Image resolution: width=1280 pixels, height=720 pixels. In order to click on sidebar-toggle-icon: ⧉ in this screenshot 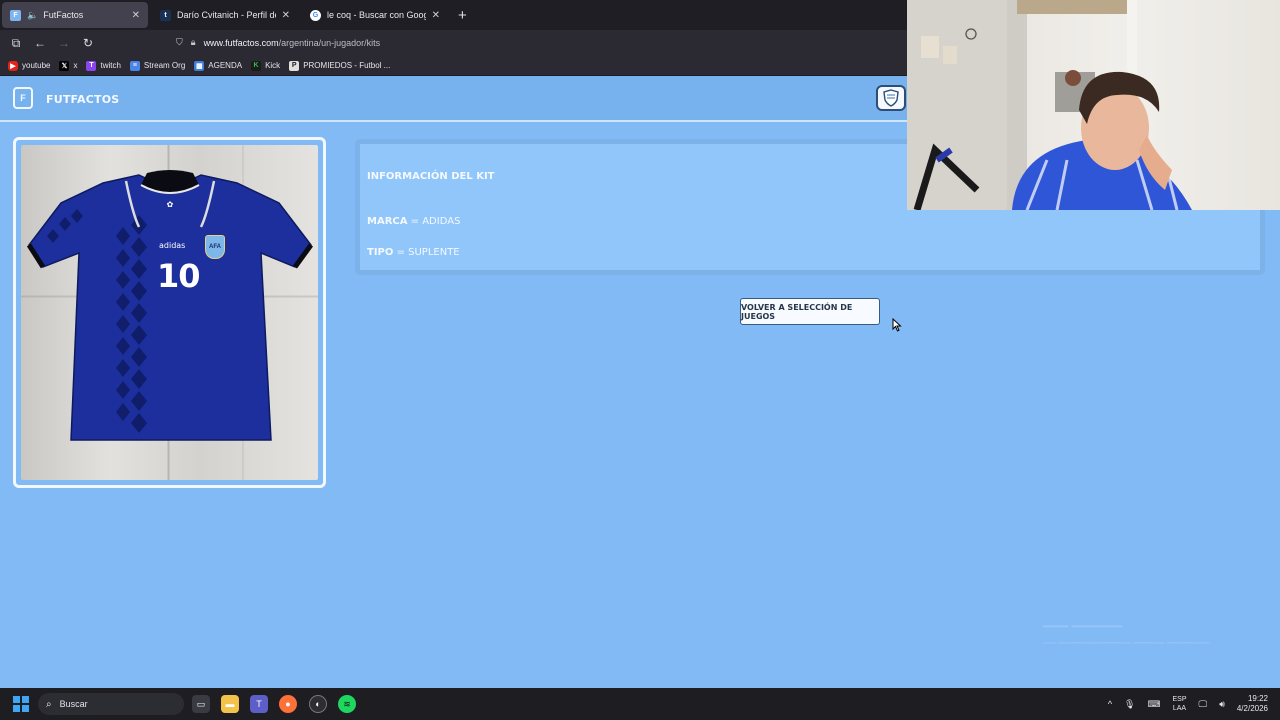, I will do `click(16, 43)`.